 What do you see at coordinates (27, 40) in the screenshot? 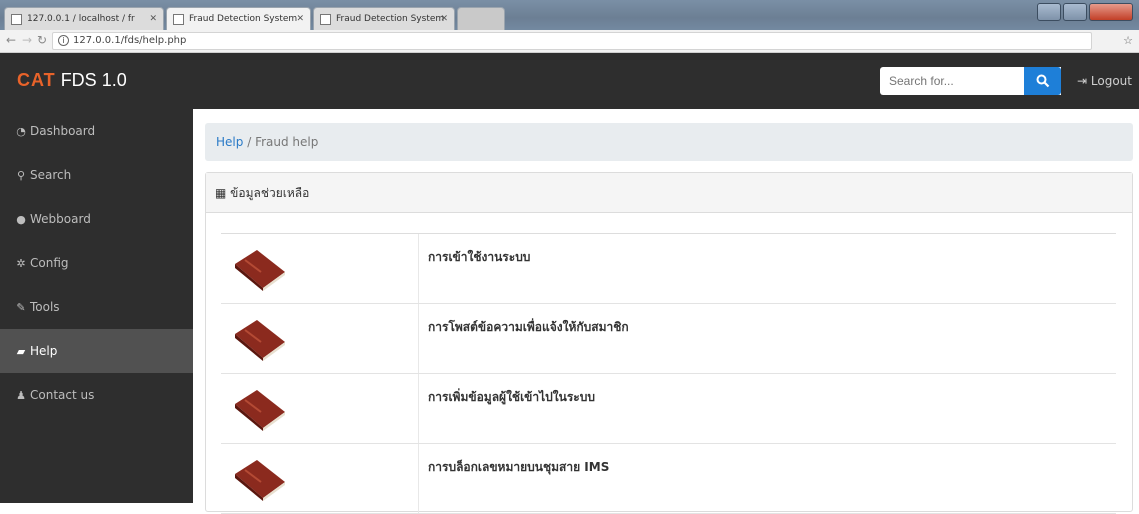
I see `forward-arrow-icon: →` at bounding box center [27, 40].